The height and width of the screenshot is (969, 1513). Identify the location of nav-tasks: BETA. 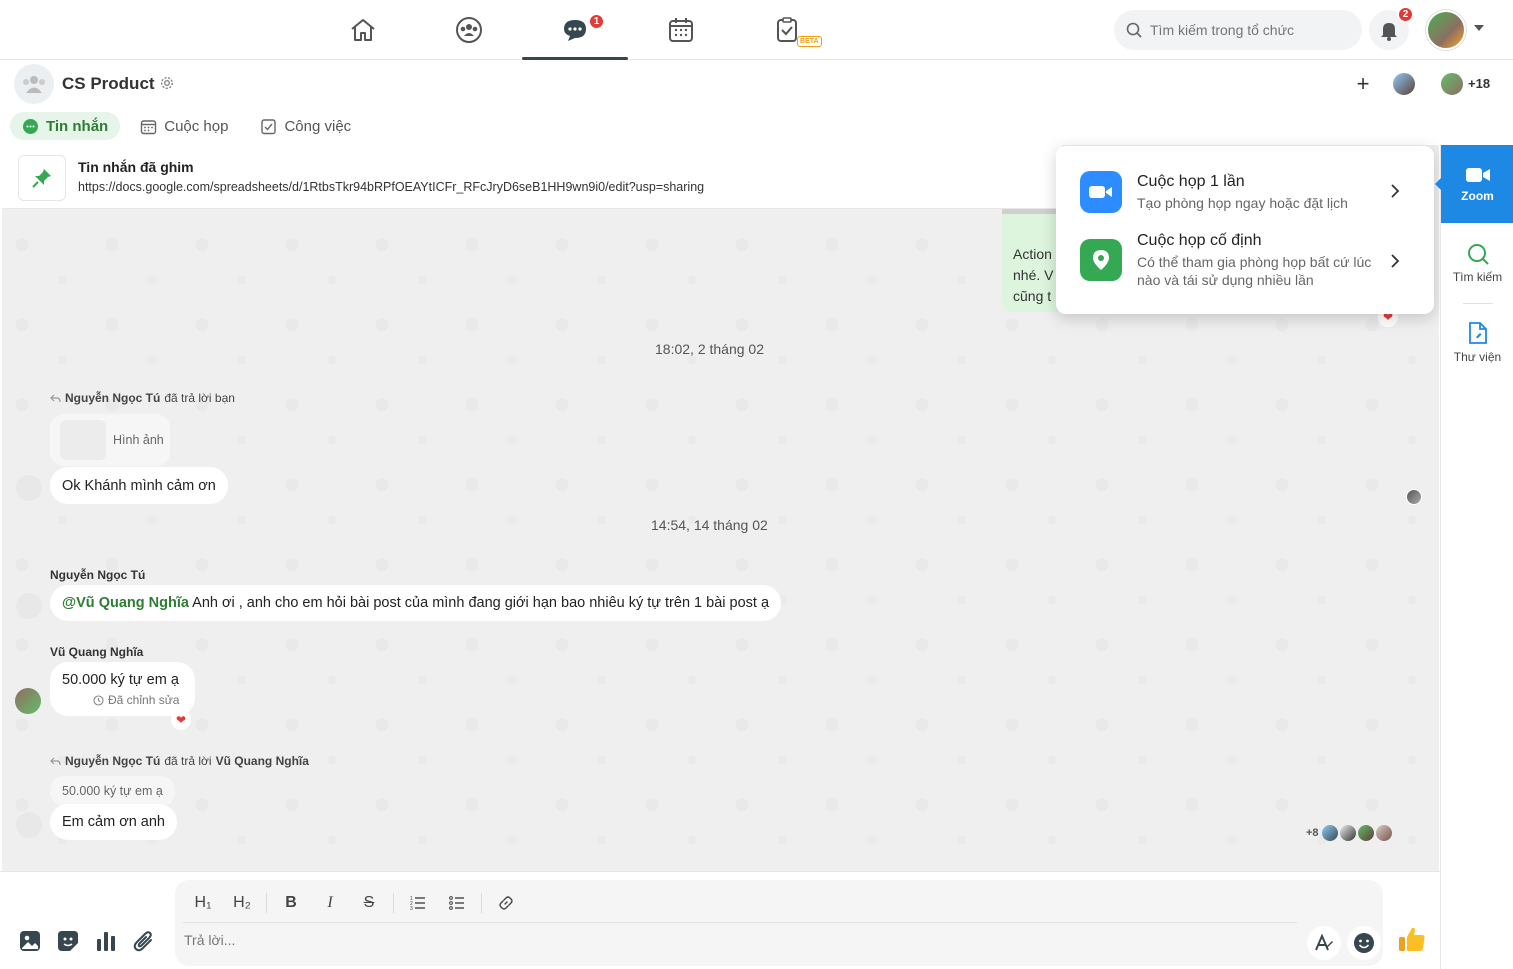
(787, 30).